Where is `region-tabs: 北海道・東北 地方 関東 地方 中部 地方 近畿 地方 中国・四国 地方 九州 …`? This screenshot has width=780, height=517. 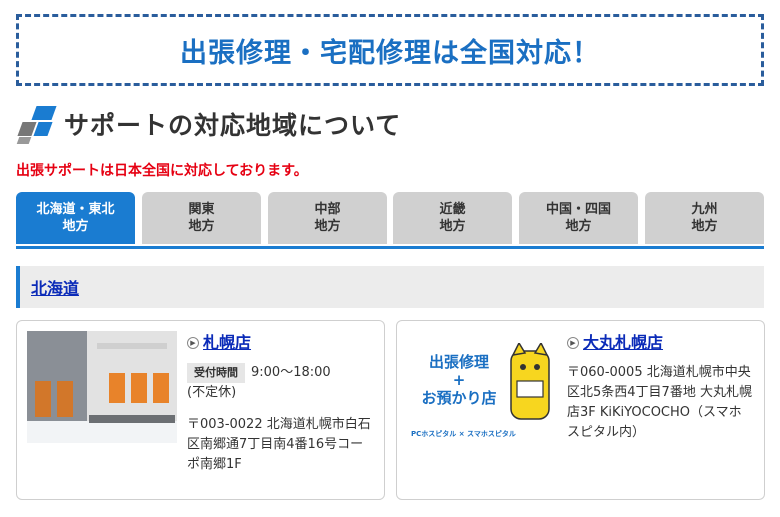 region-tabs: 北海道・東北 地方 関東 地方 中部 地方 近畿 地方 中国・四国 地方 九州 … is located at coordinates (390, 220).